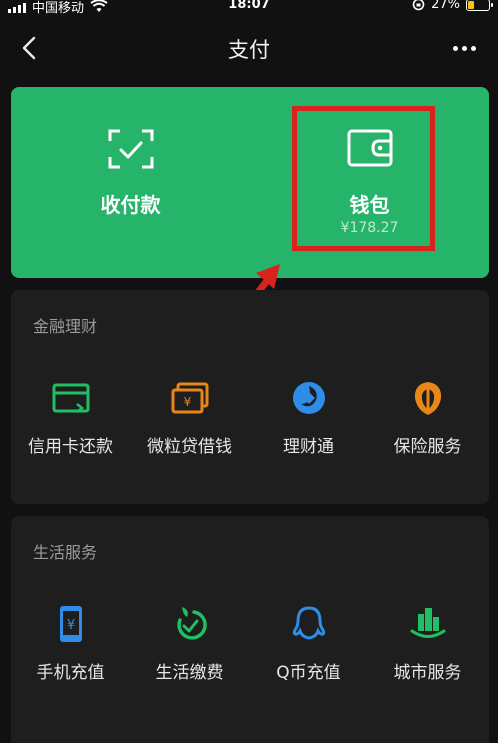  Describe the element at coordinates (464, 48) in the screenshot. I see `more-options-icon` at that location.